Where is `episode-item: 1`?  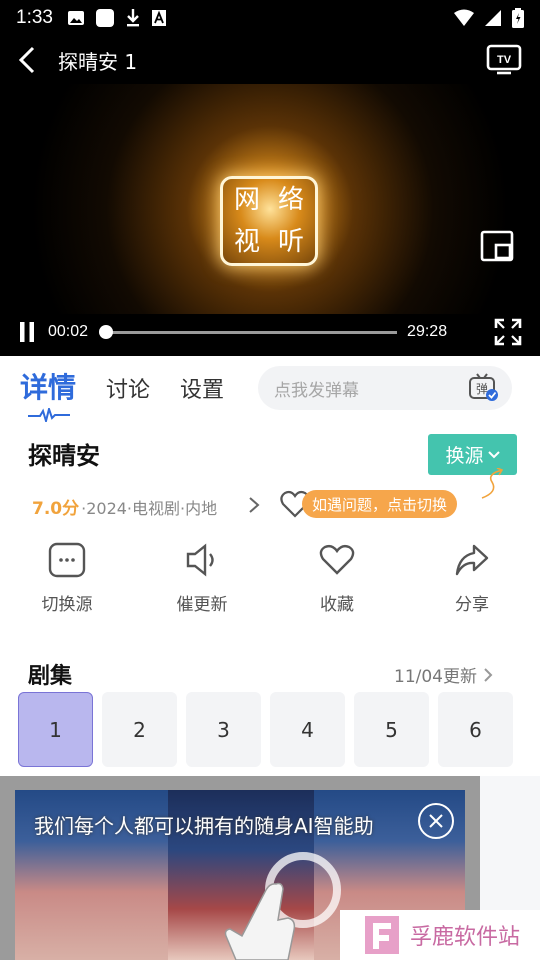 episode-item: 1 is located at coordinates (55, 729).